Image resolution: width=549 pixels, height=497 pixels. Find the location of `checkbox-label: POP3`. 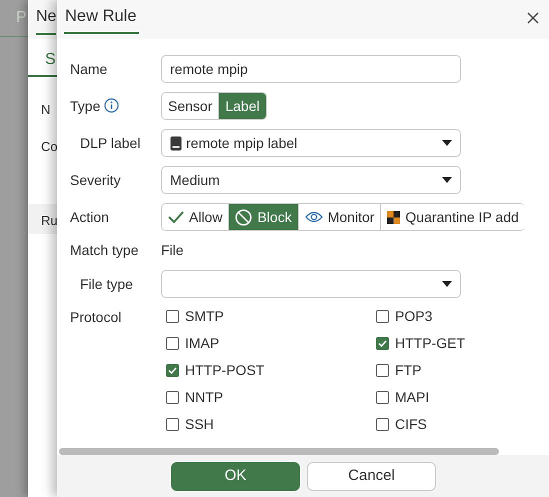

checkbox-label: POP3 is located at coordinates (413, 316).